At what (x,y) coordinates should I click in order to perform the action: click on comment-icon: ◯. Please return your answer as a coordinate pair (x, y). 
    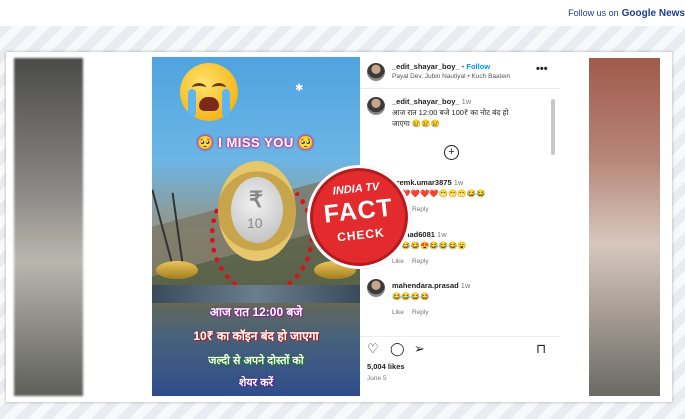
    Looking at the image, I should click on (397, 349).